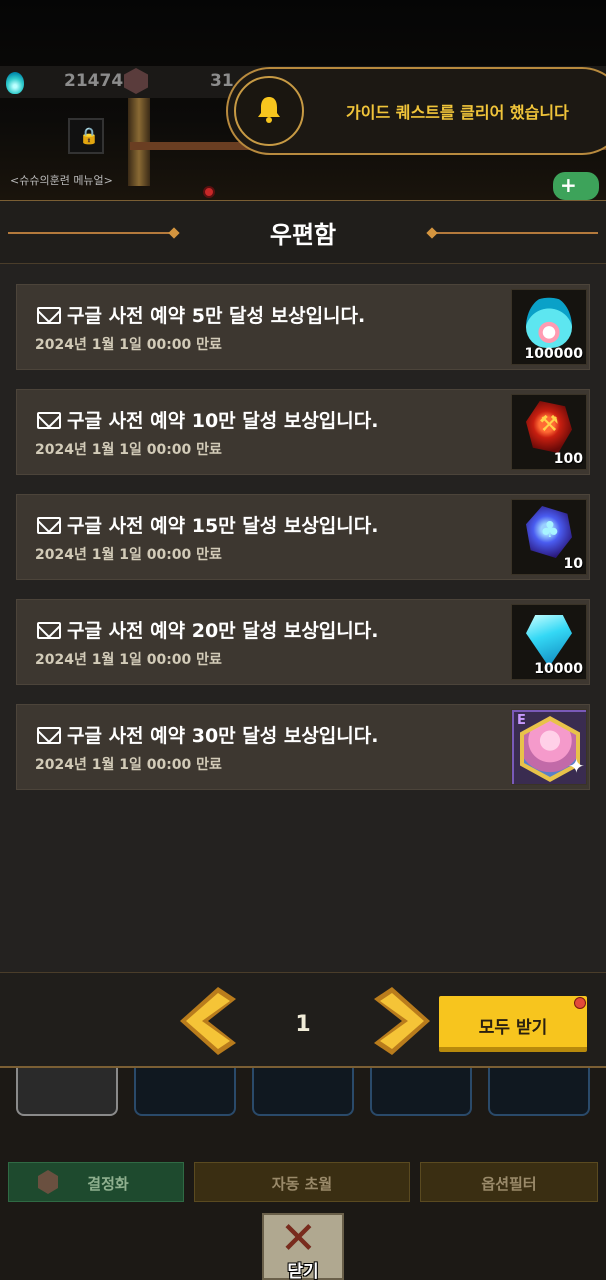  Describe the element at coordinates (223, 736) in the screenshot. I see `mail-title: 구글 사전 예약 30만 달성 보상입니다.` at that location.